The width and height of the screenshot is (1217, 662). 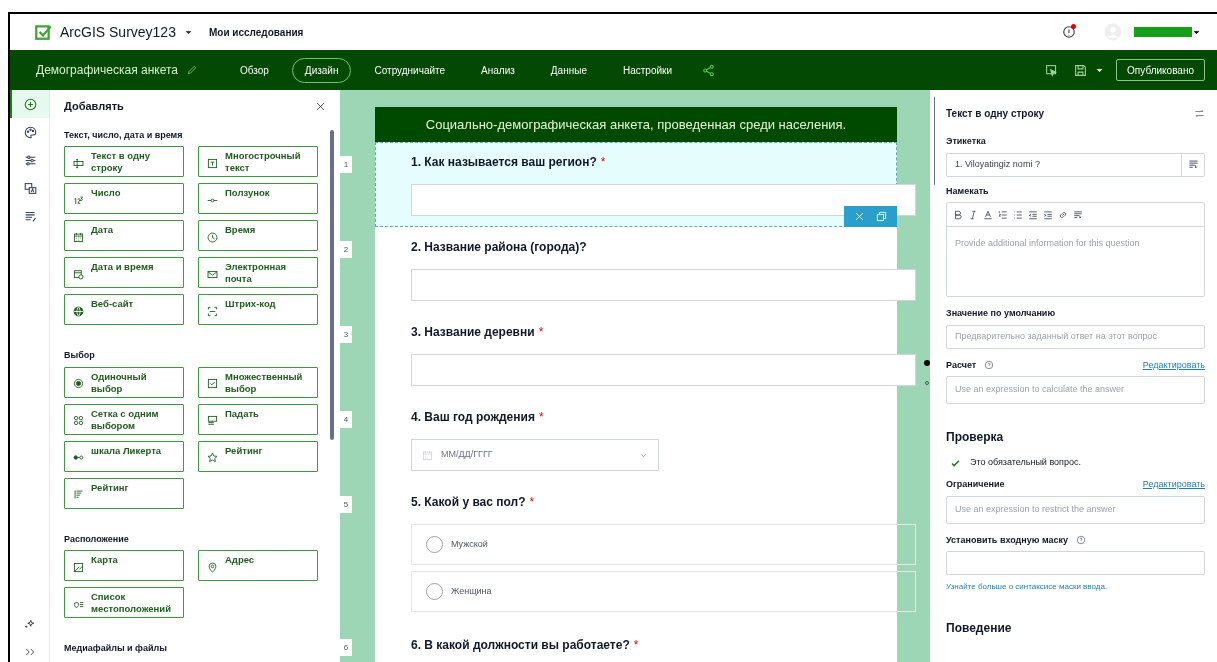 What do you see at coordinates (882, 216) in the screenshot?
I see `duplicate-icon` at bounding box center [882, 216].